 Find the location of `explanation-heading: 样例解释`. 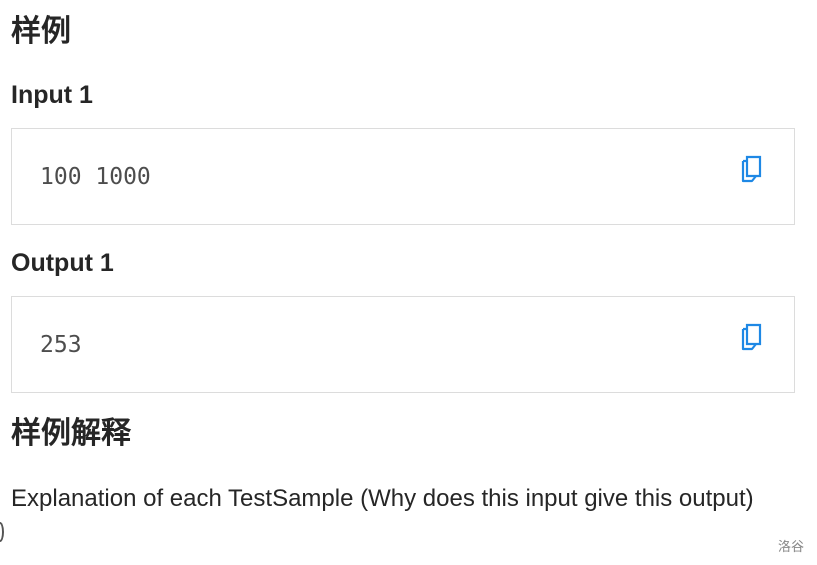

explanation-heading: 样例解释 is located at coordinates (71, 433).